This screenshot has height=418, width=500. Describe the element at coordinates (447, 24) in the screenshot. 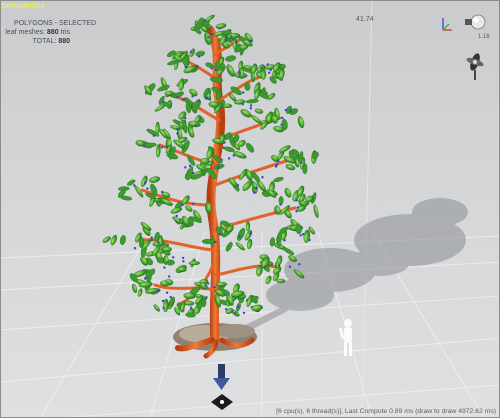

I see `axis-gizmo-icon` at that location.